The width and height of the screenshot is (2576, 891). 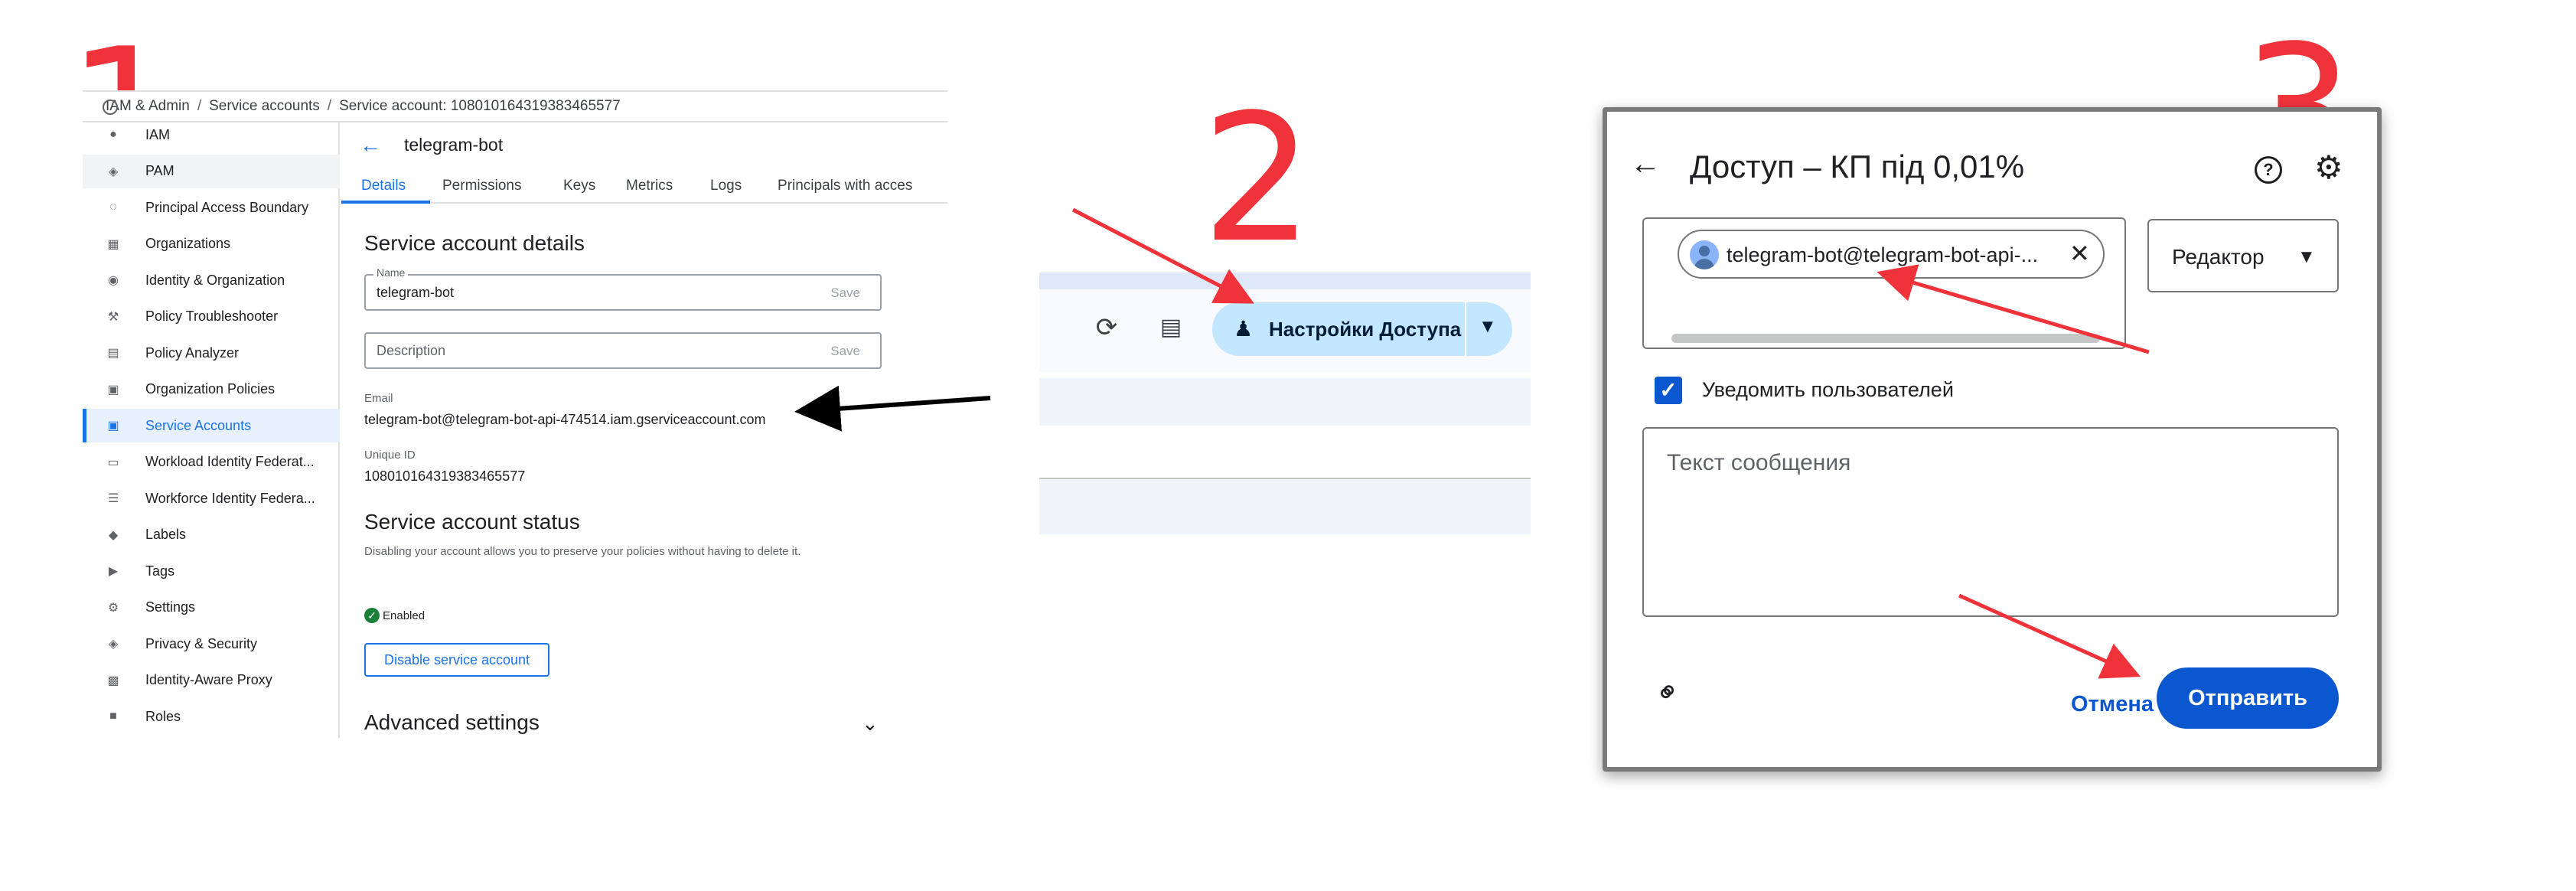 What do you see at coordinates (1362, 329) in the screenshot?
I see `share-button: ♟ Настройки Доступа ▼` at bounding box center [1362, 329].